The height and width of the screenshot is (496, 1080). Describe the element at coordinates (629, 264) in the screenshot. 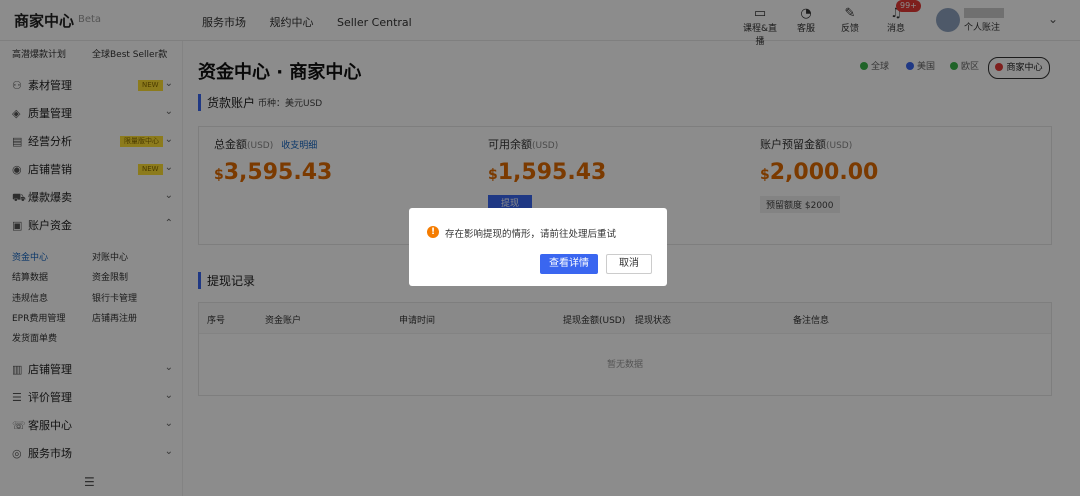

I see `cancel-button: 取消` at that location.